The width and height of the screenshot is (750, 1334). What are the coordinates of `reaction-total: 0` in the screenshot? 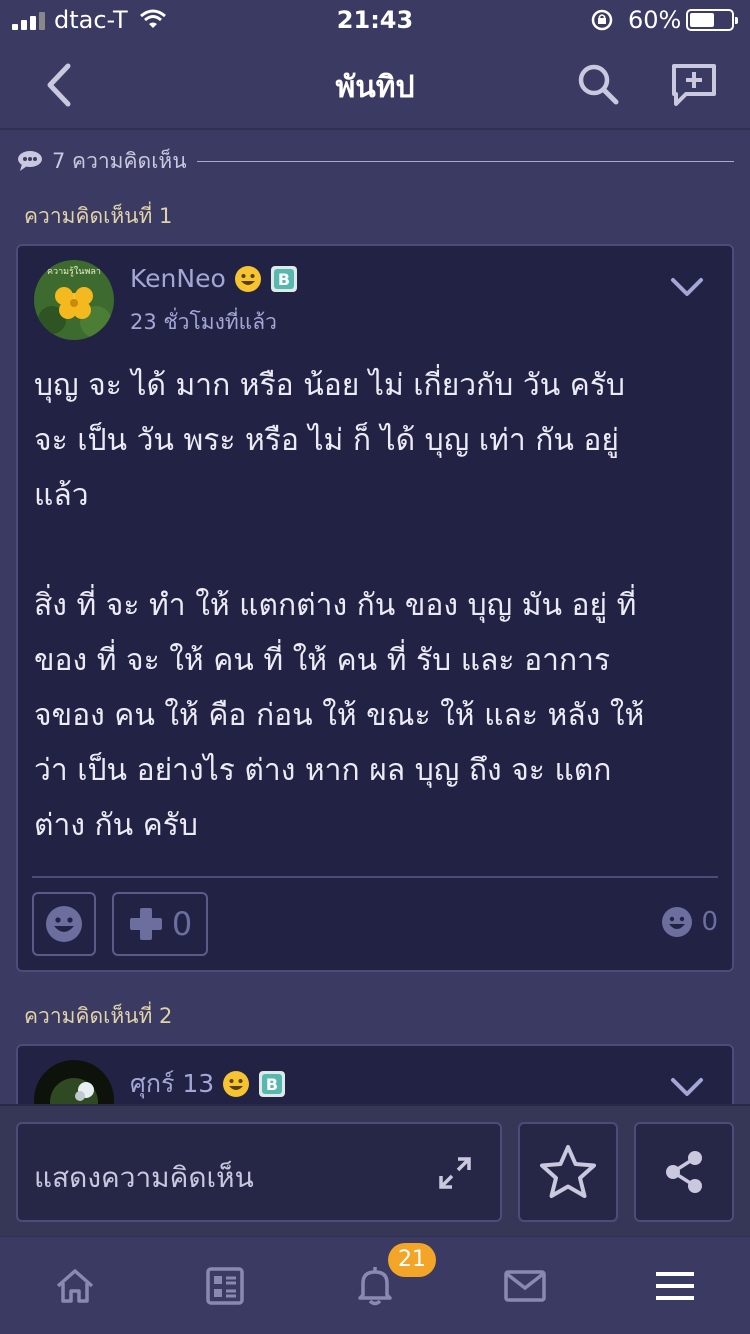 It's located at (689, 922).